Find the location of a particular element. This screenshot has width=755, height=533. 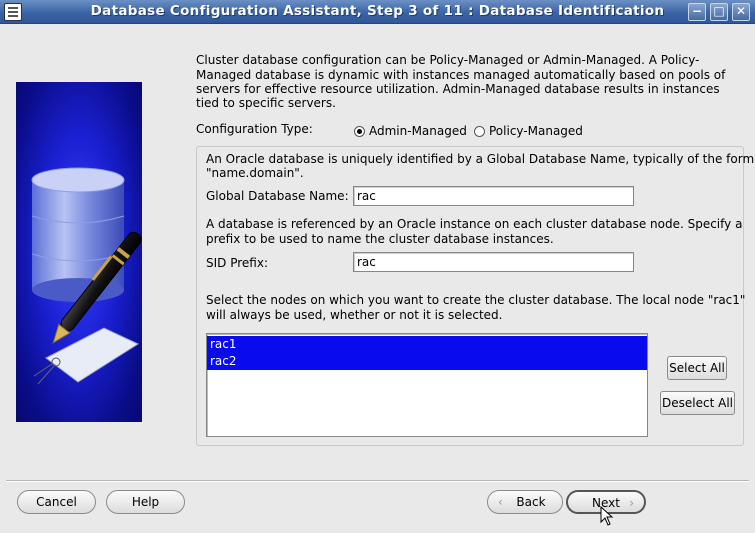

sid-prefix-input: rac is located at coordinates (493, 262).